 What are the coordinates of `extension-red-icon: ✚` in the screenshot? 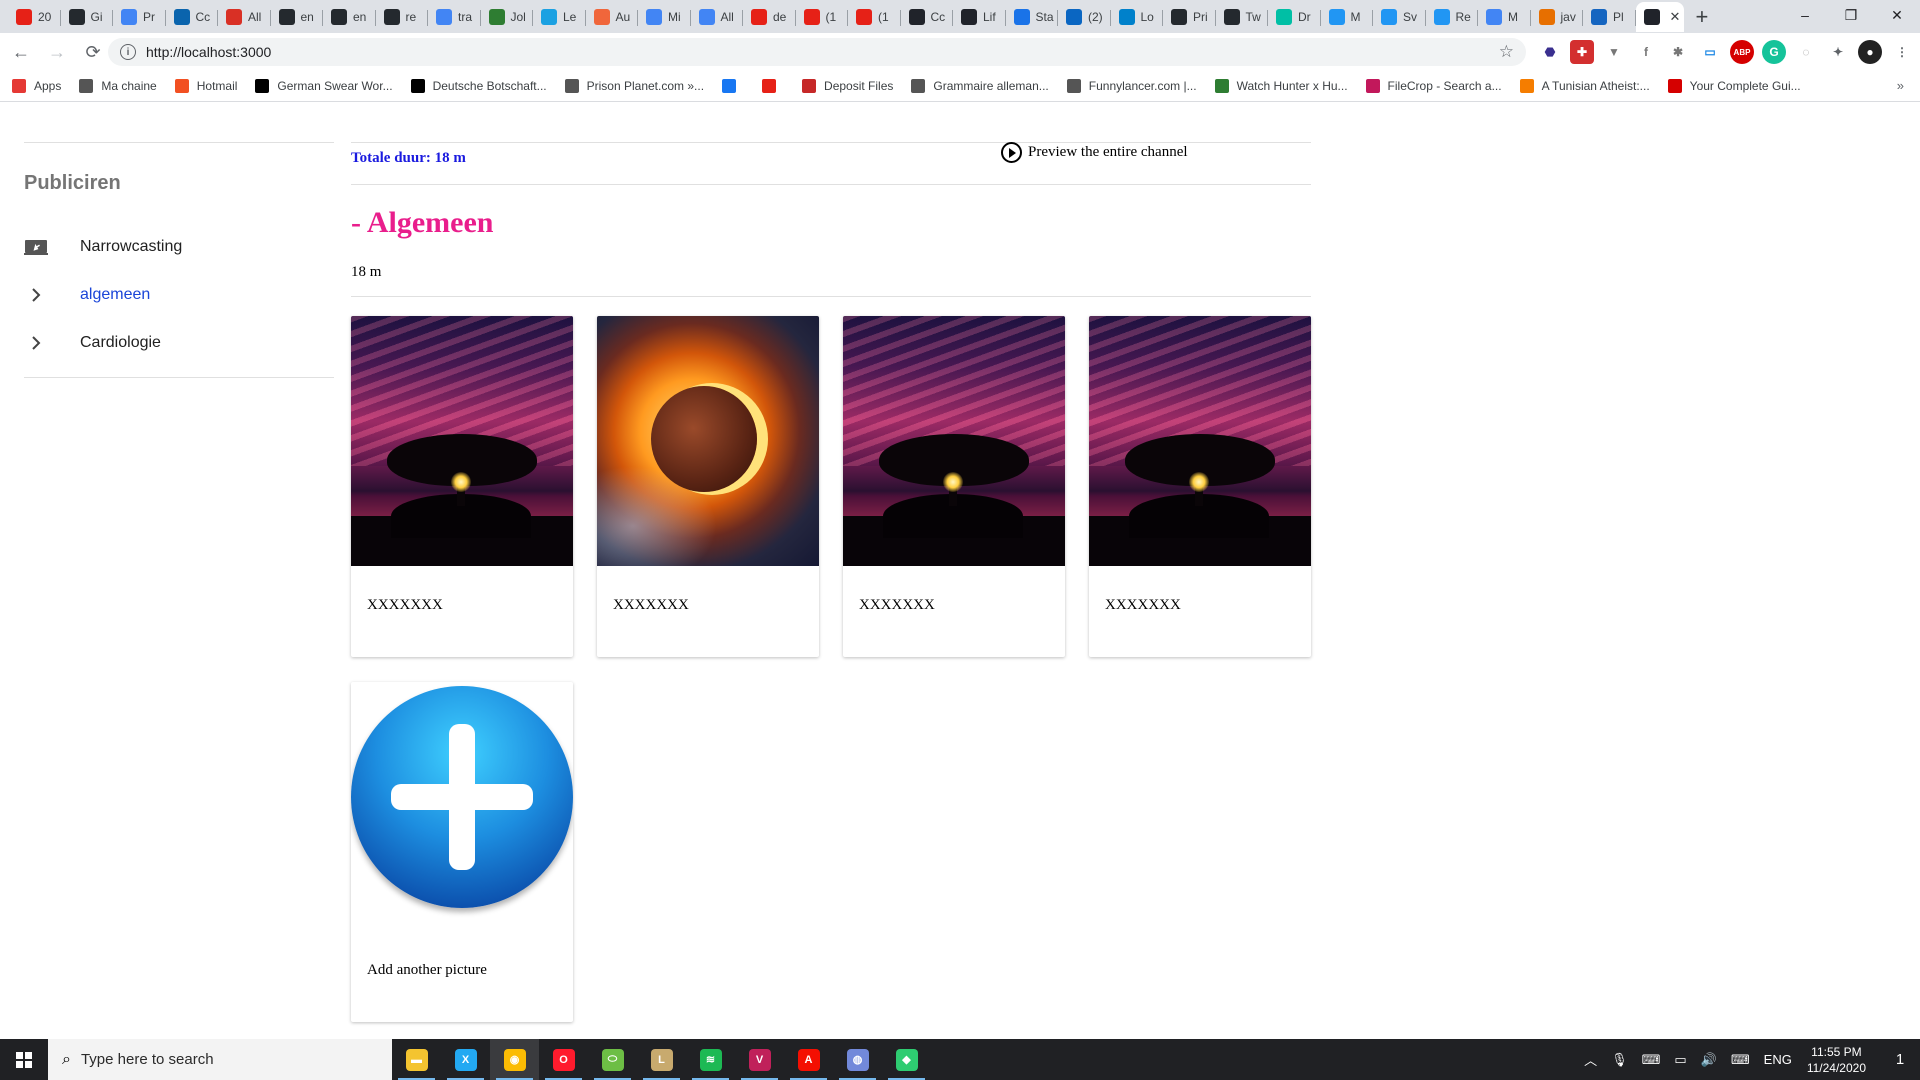 It's located at (1582, 52).